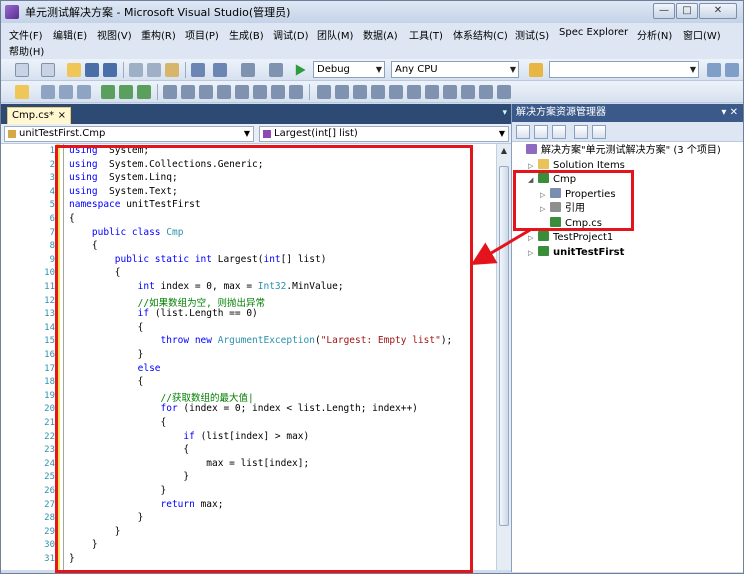 The width and height of the screenshot is (746, 576). I want to click on save-icon, so click(92, 70).